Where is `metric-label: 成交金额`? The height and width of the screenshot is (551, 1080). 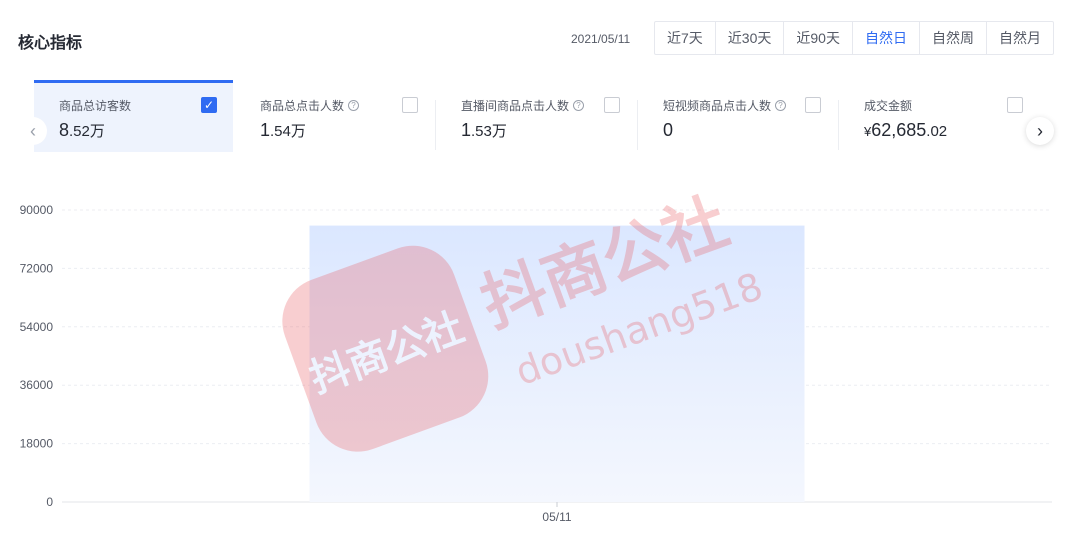
metric-label: 成交金额 is located at coordinates (888, 106).